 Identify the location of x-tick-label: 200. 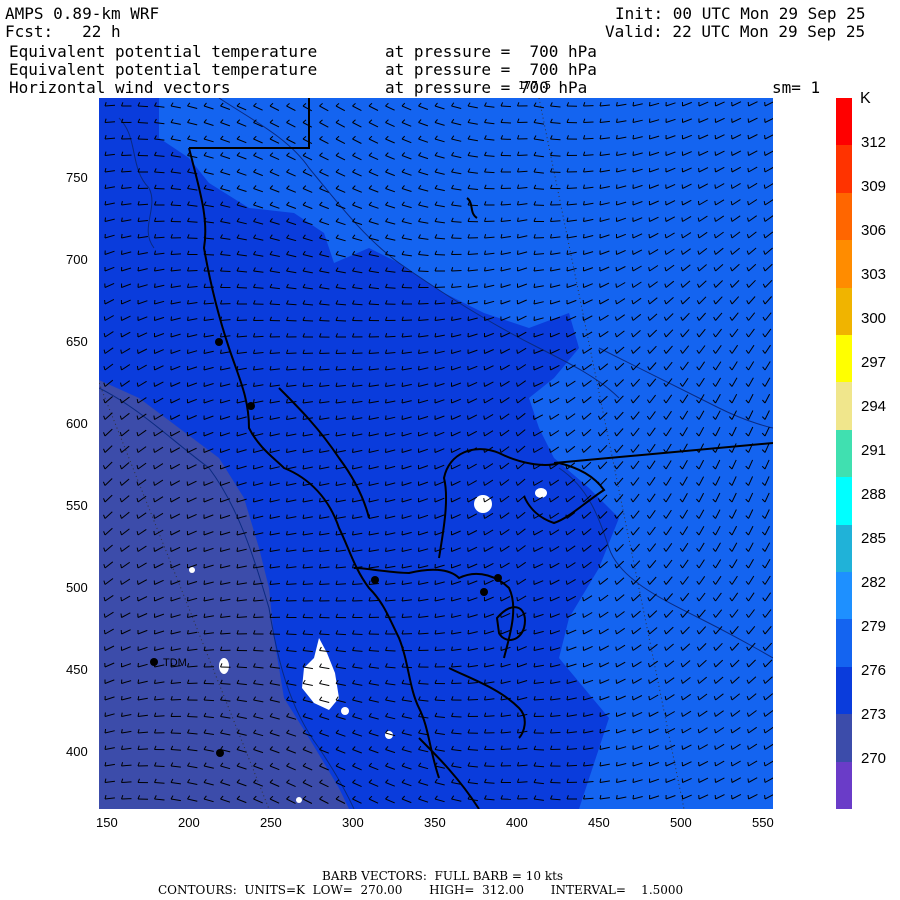
(189, 822).